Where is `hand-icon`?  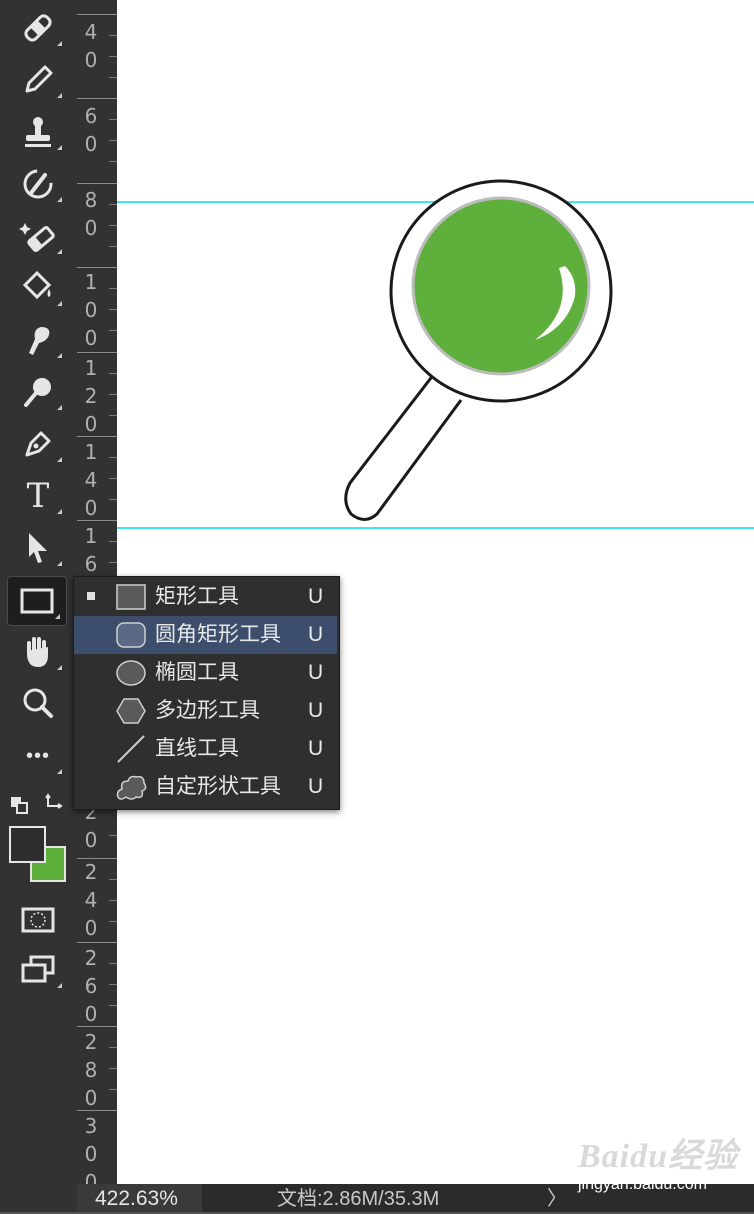
hand-icon is located at coordinates (37, 652).